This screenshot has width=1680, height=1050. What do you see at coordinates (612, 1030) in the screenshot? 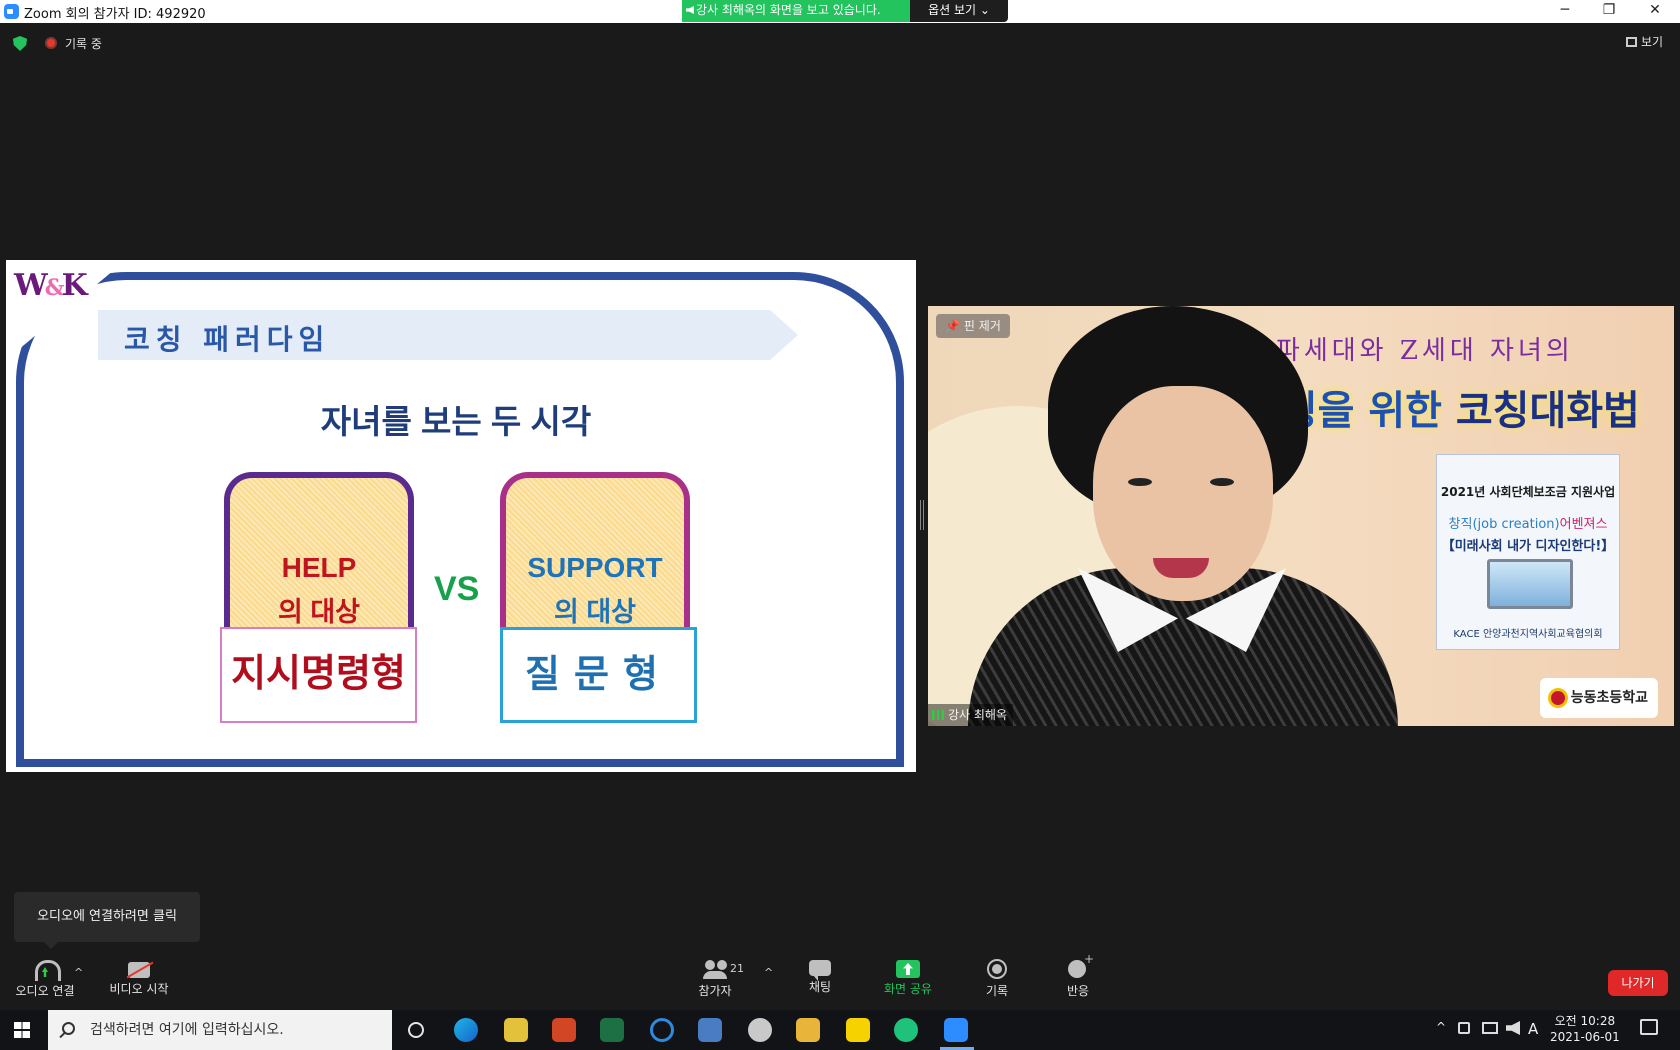
I see `excel-icon` at bounding box center [612, 1030].